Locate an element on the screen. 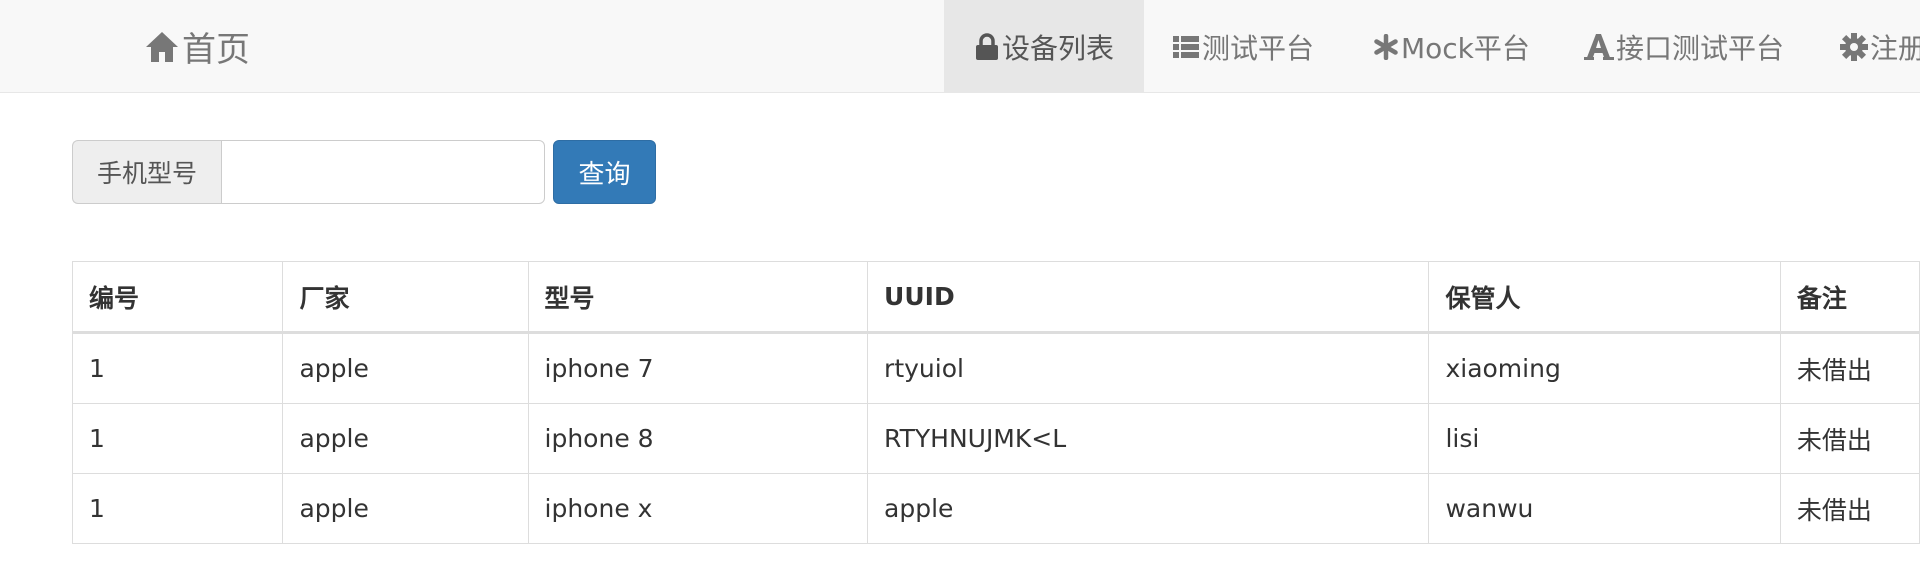 Image resolution: width=1920 pixels, height=565 pixels. home-icon is located at coordinates (162, 47).